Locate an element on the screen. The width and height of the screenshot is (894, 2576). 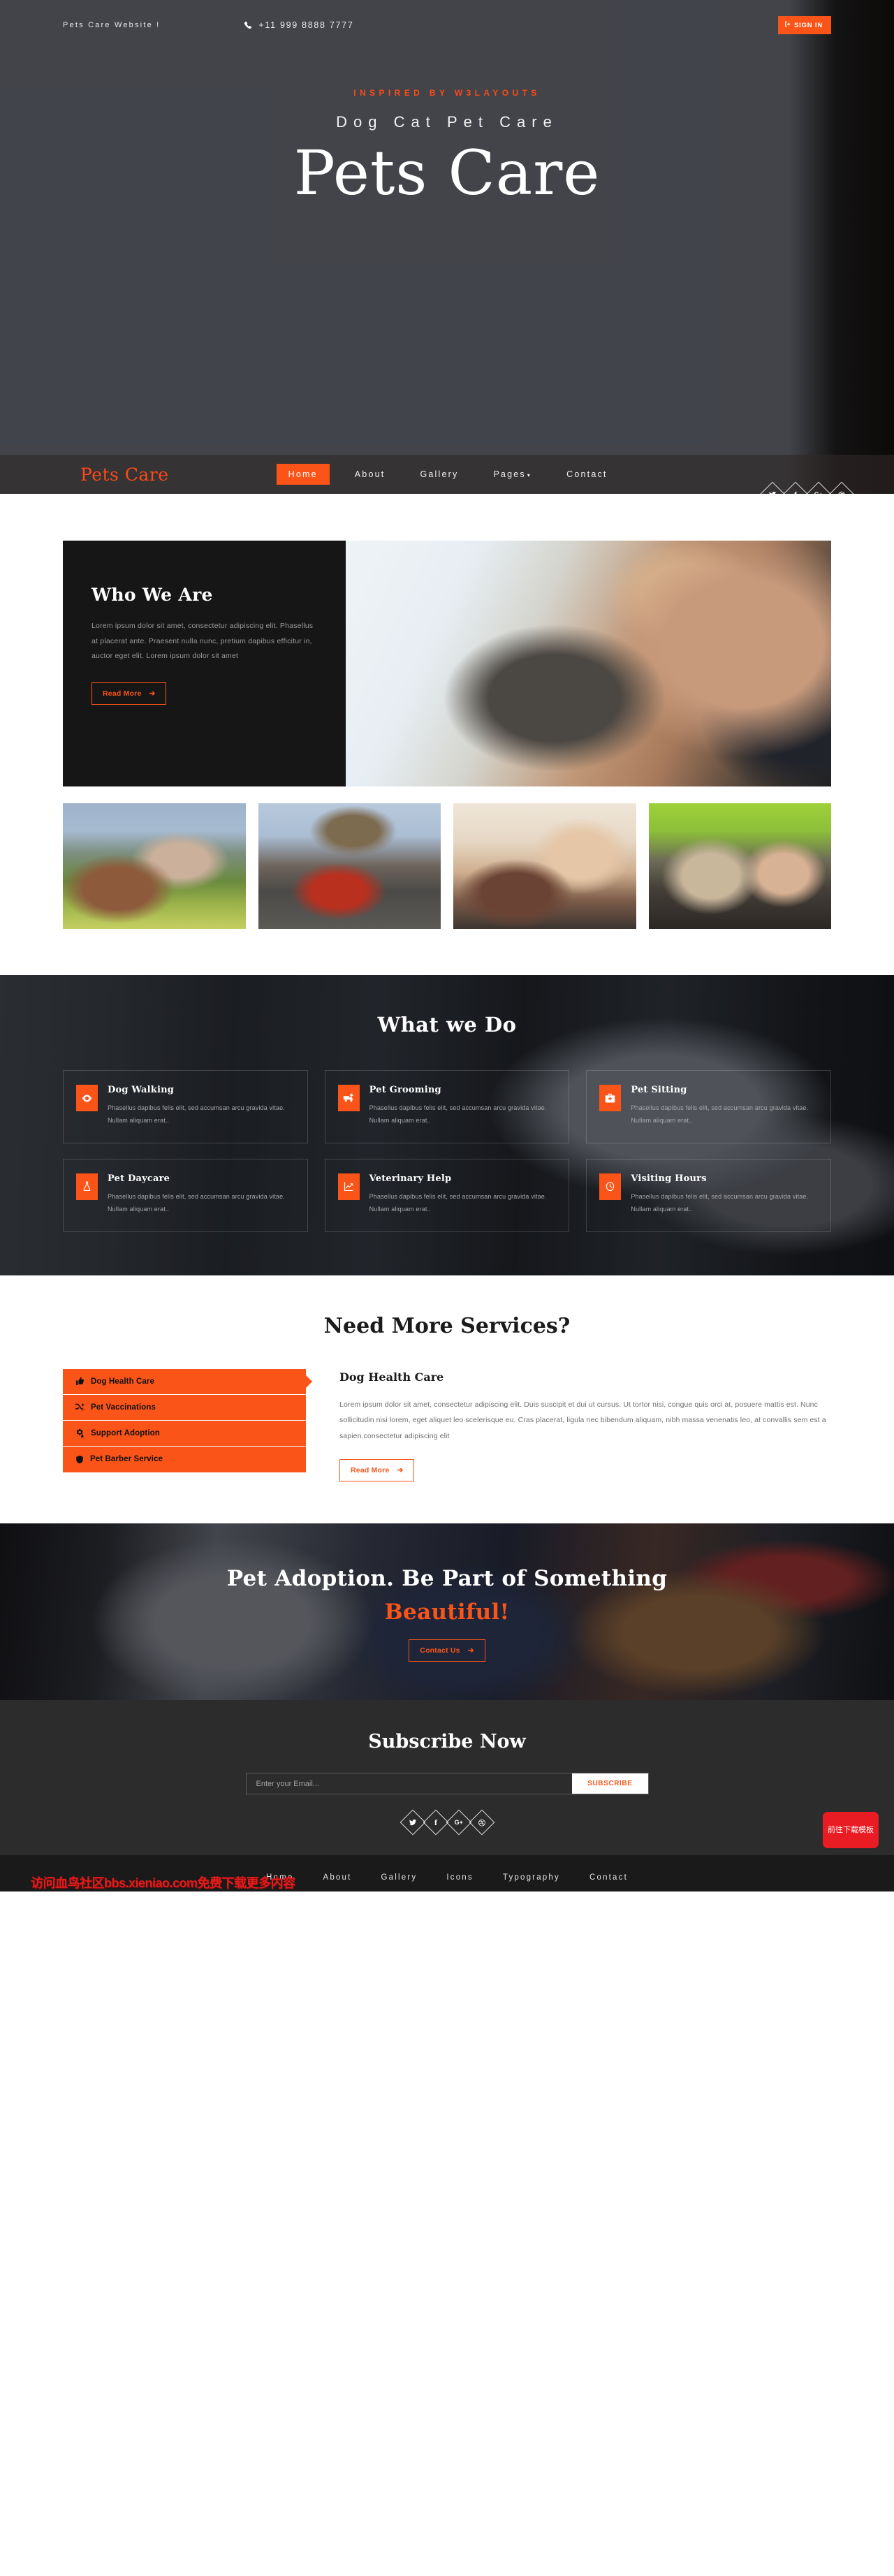
cogs-icon is located at coordinates (80, 1433).